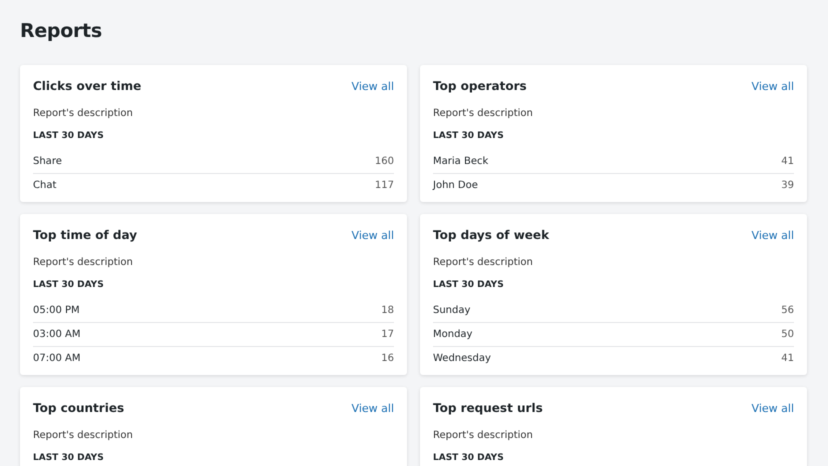  Describe the element at coordinates (455, 185) in the screenshot. I see `row-label: John Doe` at that location.